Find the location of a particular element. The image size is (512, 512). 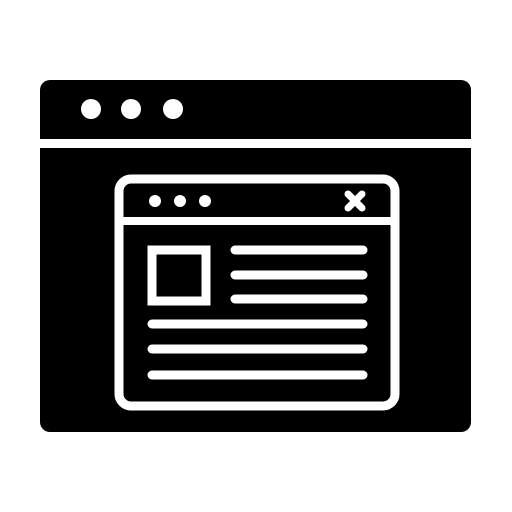

outer-title-bar-dots is located at coordinates (132, 109).